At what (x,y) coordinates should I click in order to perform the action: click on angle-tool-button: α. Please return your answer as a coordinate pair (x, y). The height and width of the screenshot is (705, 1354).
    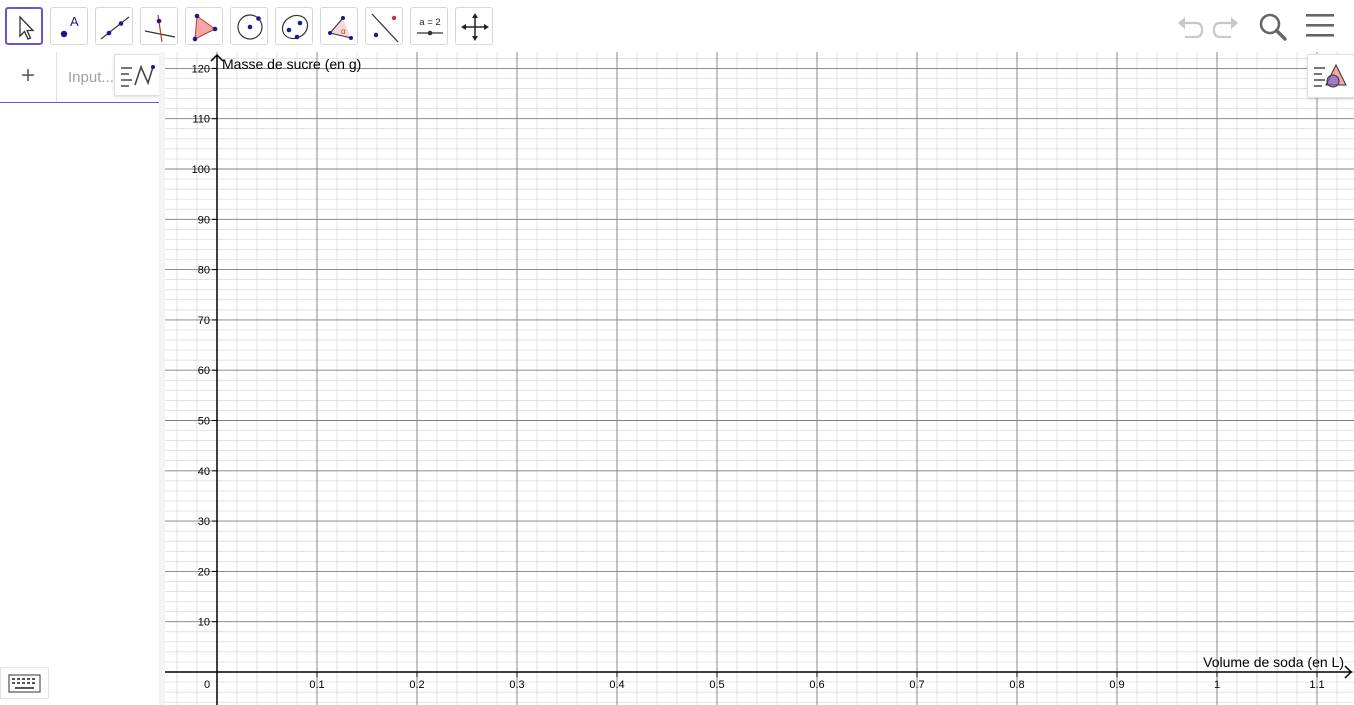
    Looking at the image, I should click on (339, 26).